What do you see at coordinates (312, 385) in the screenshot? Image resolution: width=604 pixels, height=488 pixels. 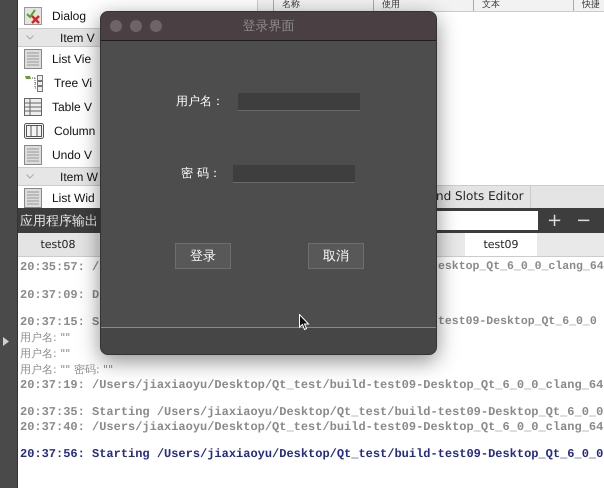 I see `log-line: 20:37:19: /Users/jiaxiaoyu/Desktop/Qt_test/build-test09-Desktop_Qt_6_0_0_clang_64` at bounding box center [312, 385].